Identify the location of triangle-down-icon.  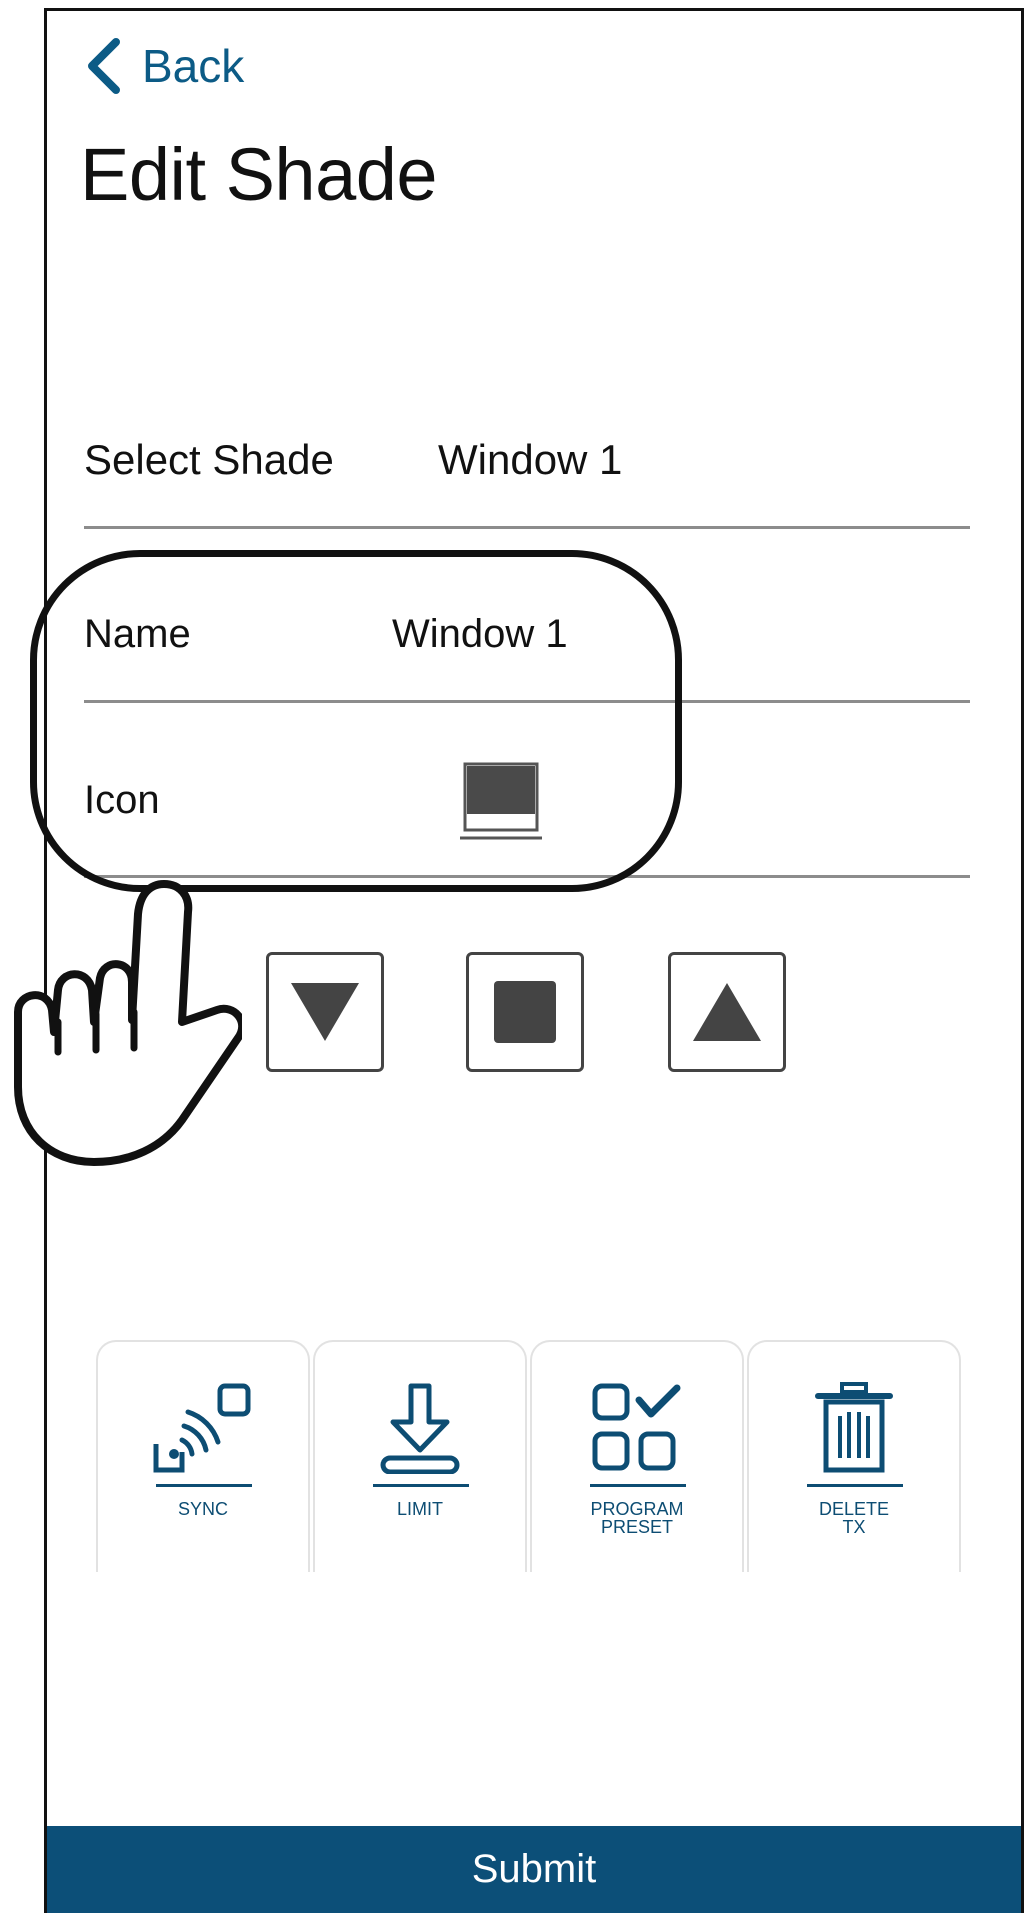
(325, 1012).